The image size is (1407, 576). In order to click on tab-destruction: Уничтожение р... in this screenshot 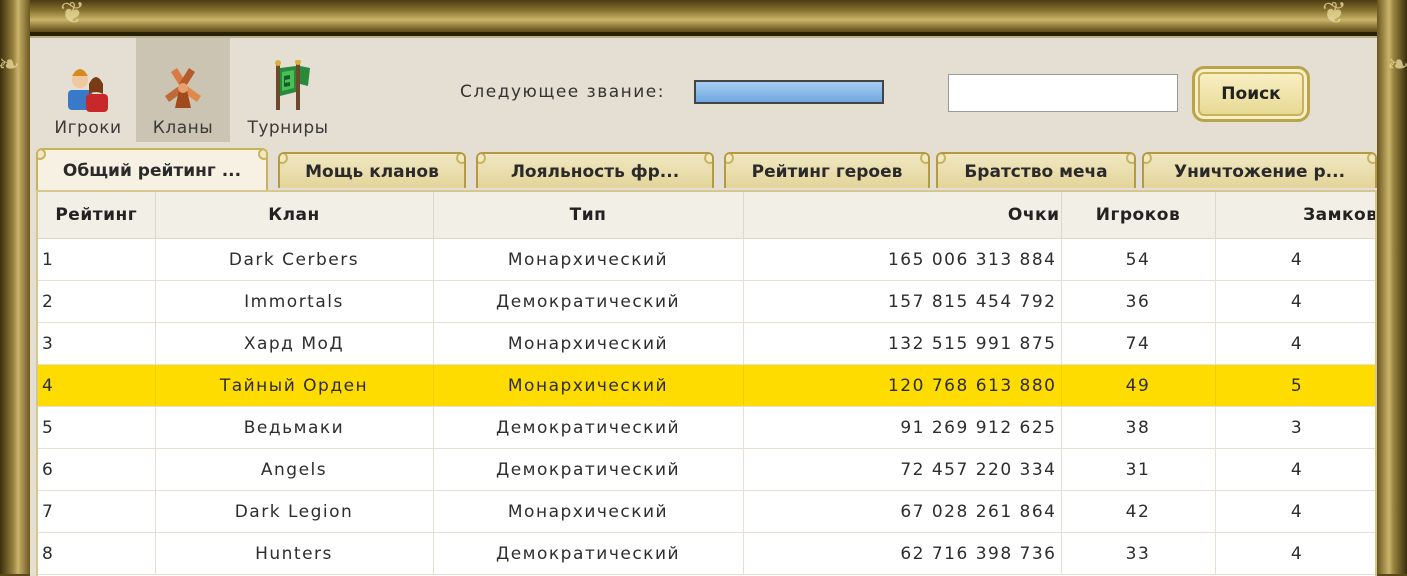, I will do `click(1259, 170)`.